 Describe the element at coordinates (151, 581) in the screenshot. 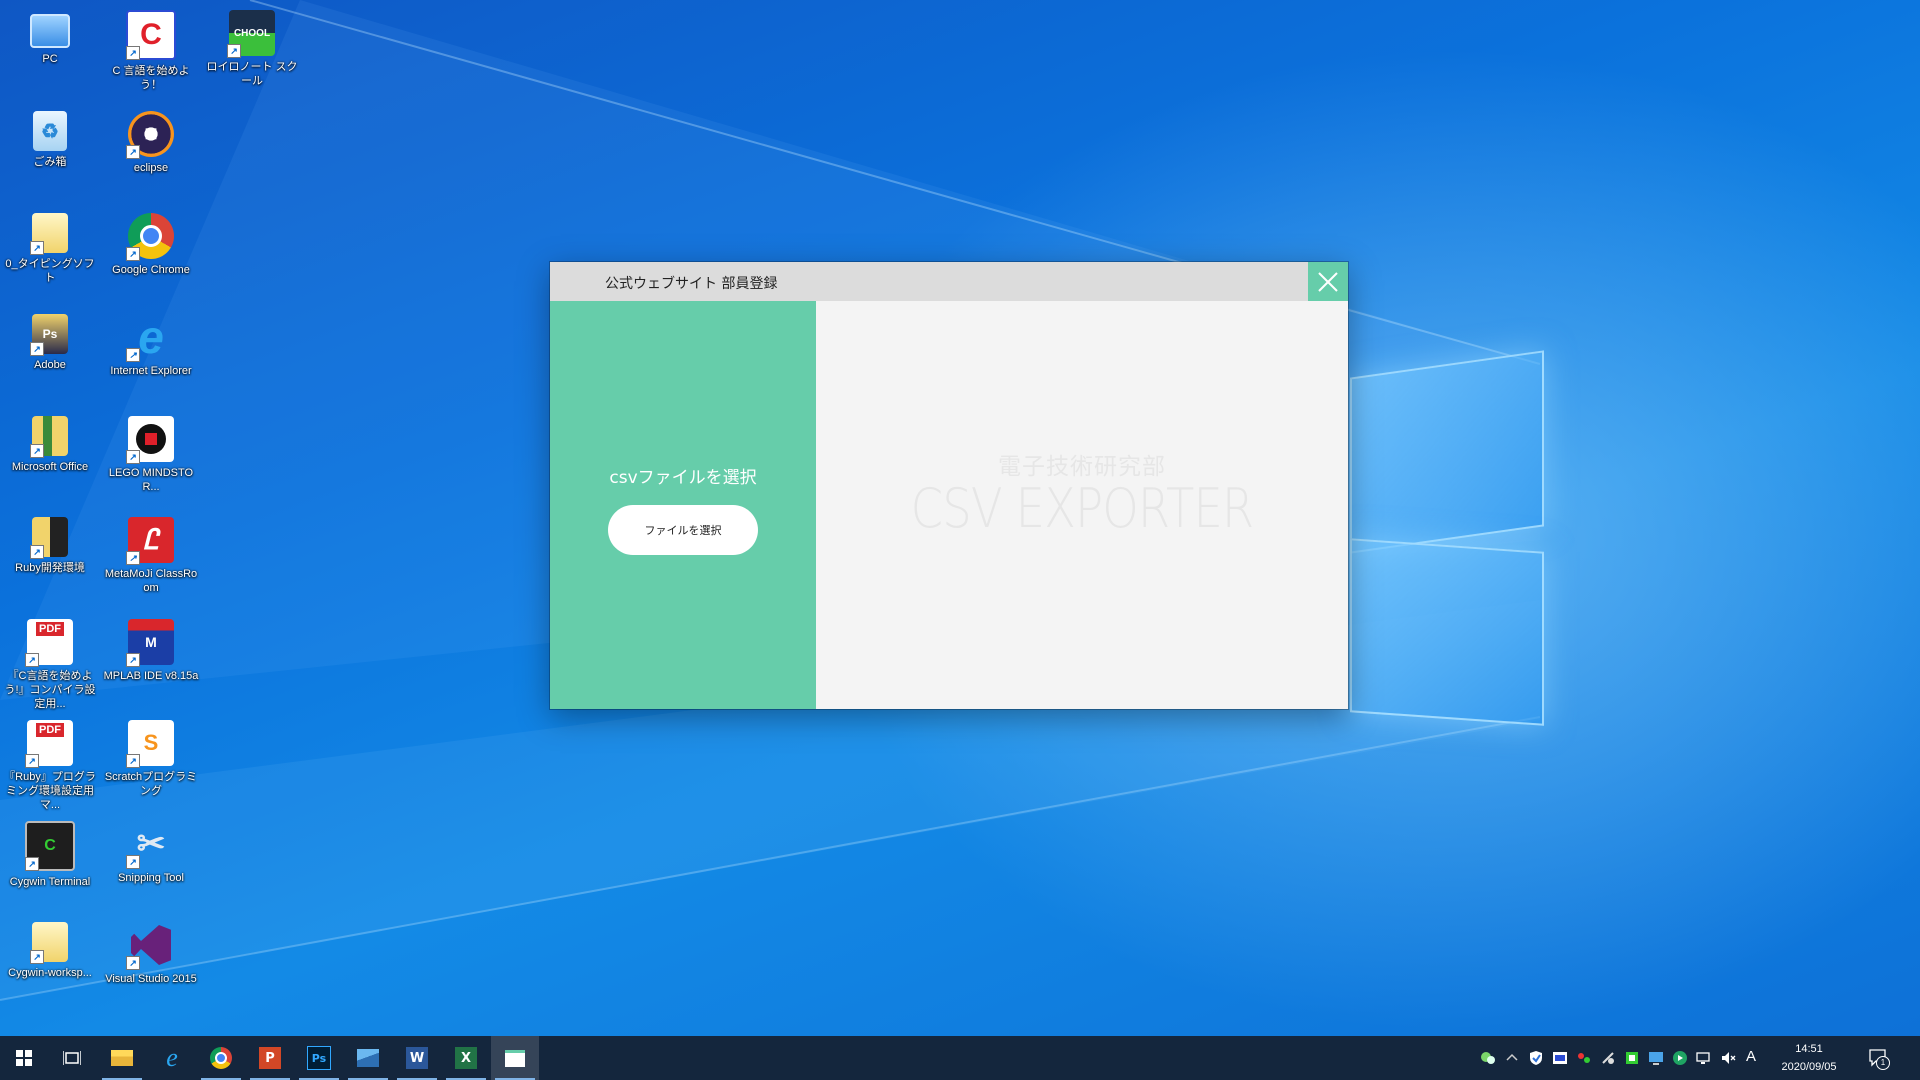

I see `desktop-icon-label: MetaMoJi ClassRoom` at that location.